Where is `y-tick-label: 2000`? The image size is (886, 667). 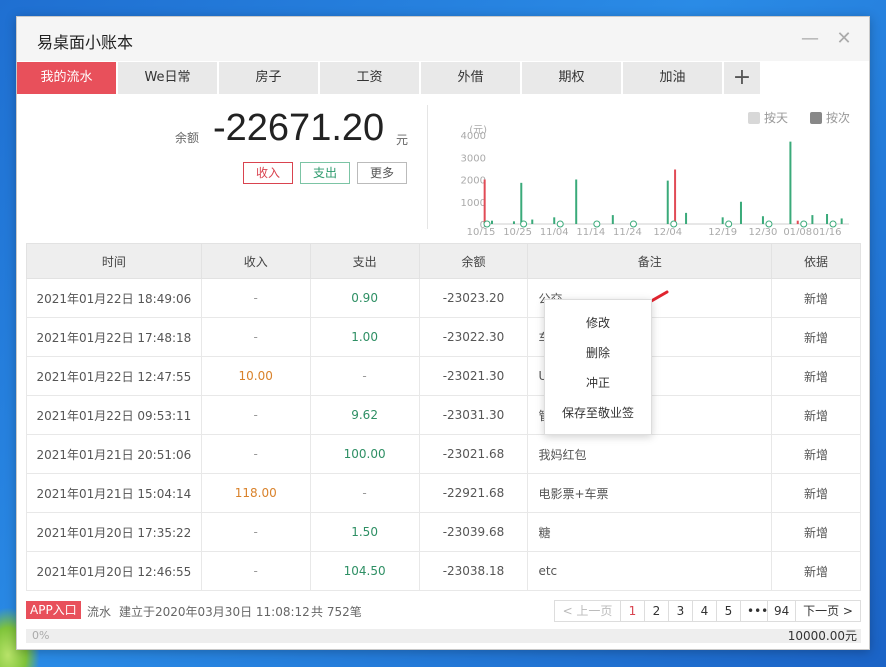 y-tick-label: 2000 is located at coordinates (473, 181).